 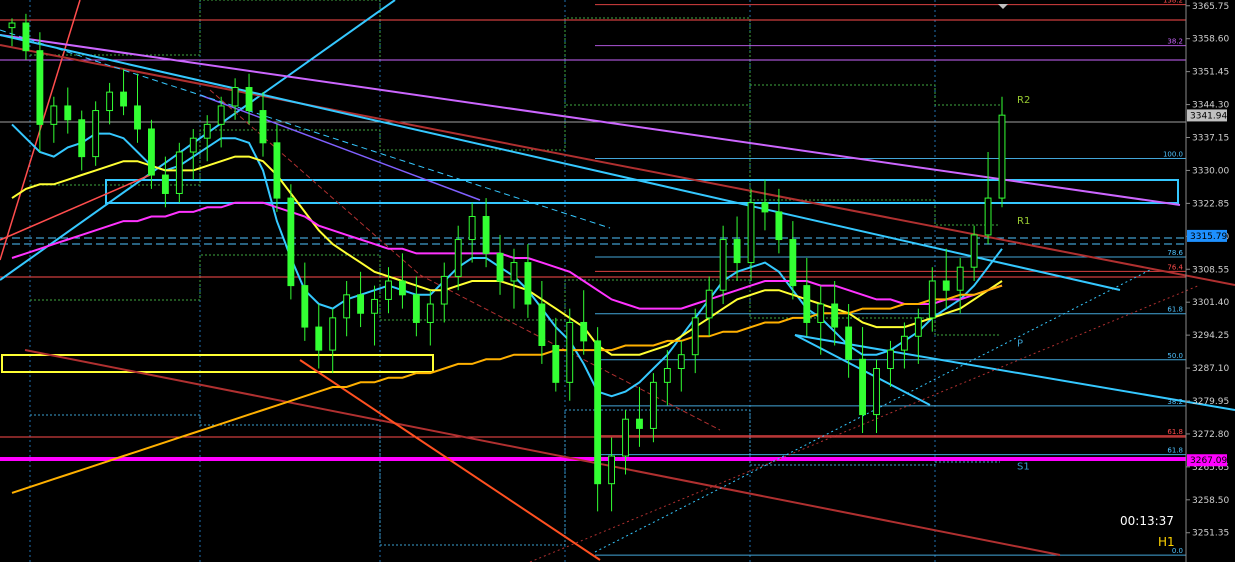 I want to click on axis-tick-label-13: 3272.80, so click(x=1210, y=435).